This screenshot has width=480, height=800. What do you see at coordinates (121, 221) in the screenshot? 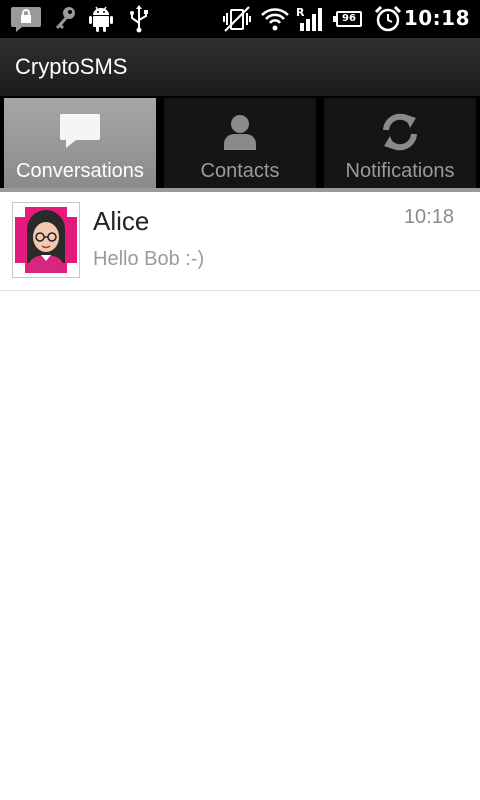
I see `contact-name: Alice` at bounding box center [121, 221].